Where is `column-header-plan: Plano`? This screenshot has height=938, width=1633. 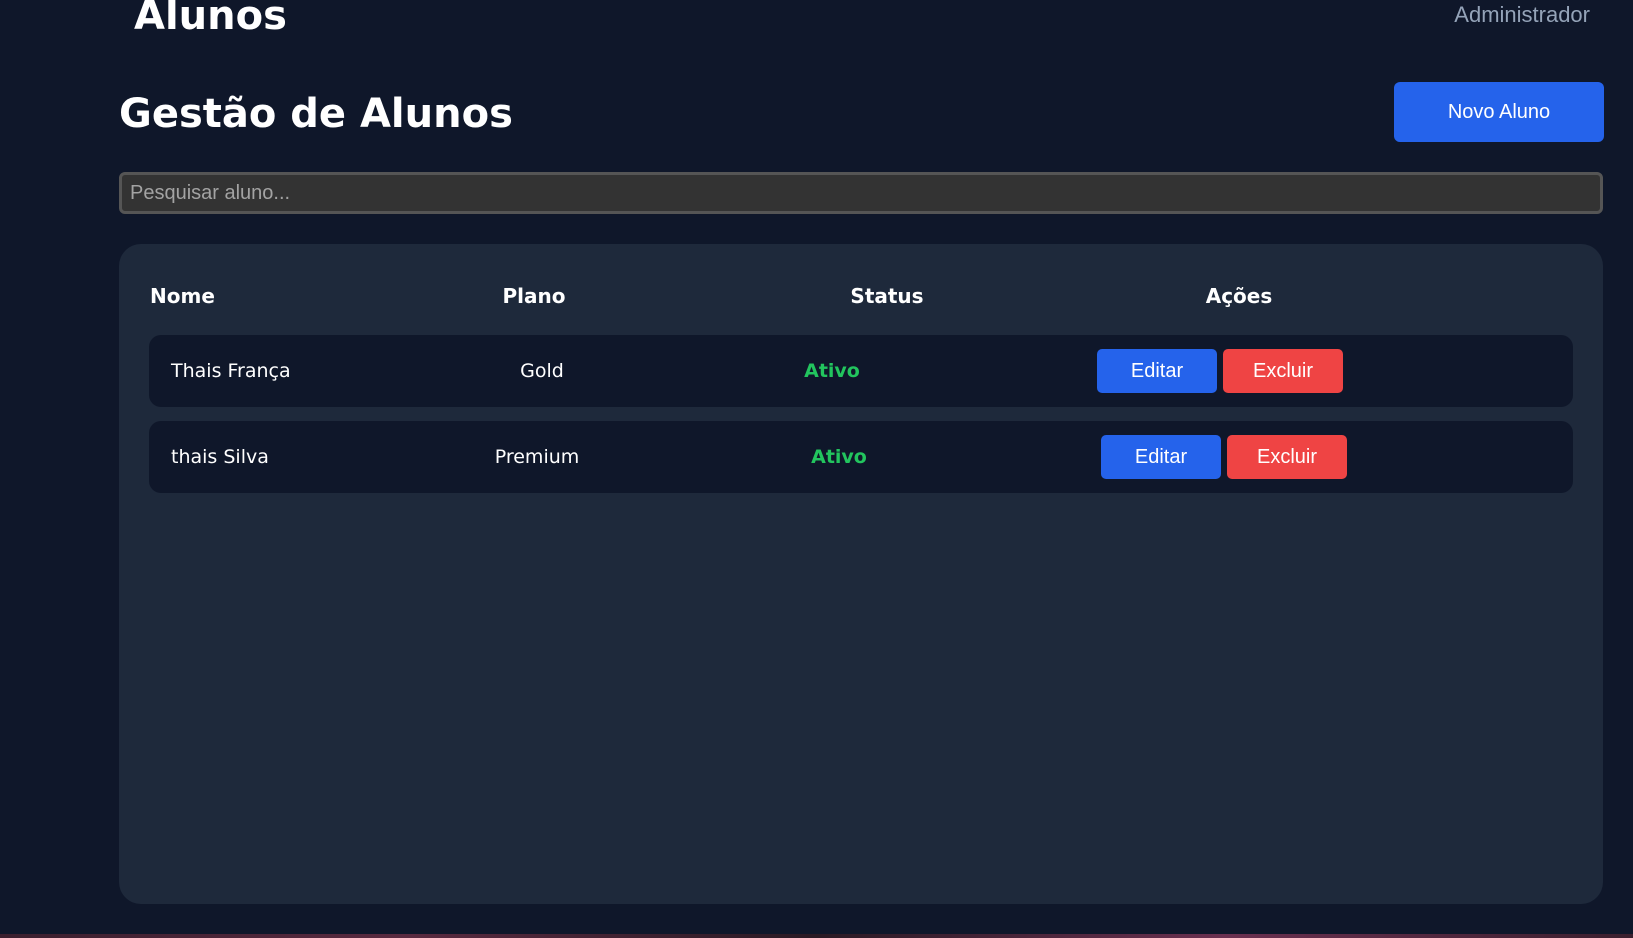
column-header-plan: Plano is located at coordinates (534, 296).